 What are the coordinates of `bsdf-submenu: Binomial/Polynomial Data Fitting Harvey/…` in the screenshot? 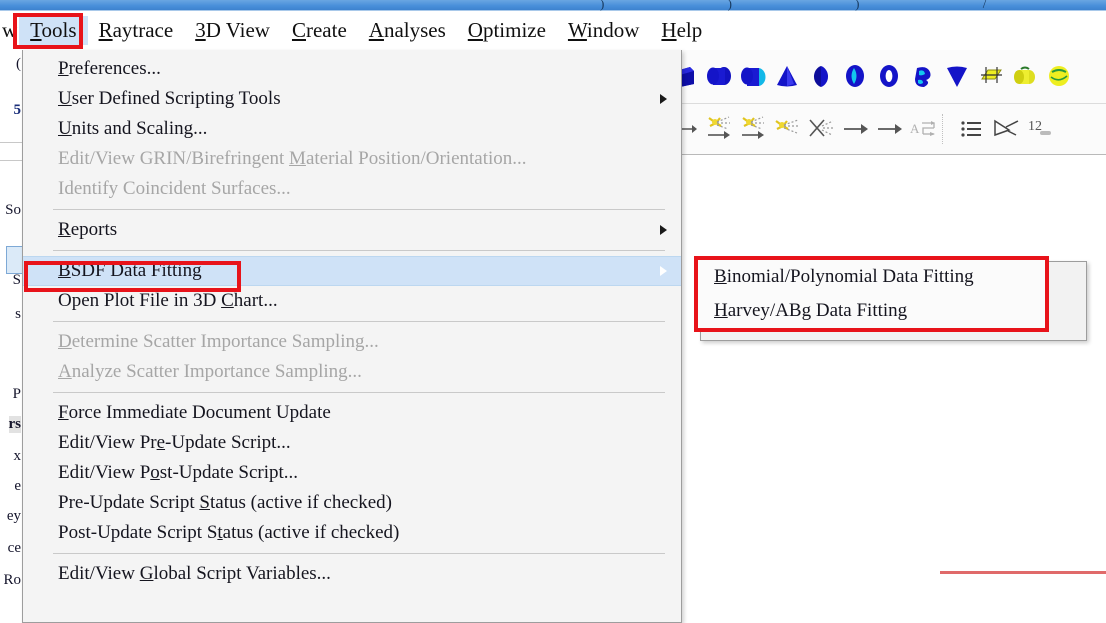 It's located at (871, 294).